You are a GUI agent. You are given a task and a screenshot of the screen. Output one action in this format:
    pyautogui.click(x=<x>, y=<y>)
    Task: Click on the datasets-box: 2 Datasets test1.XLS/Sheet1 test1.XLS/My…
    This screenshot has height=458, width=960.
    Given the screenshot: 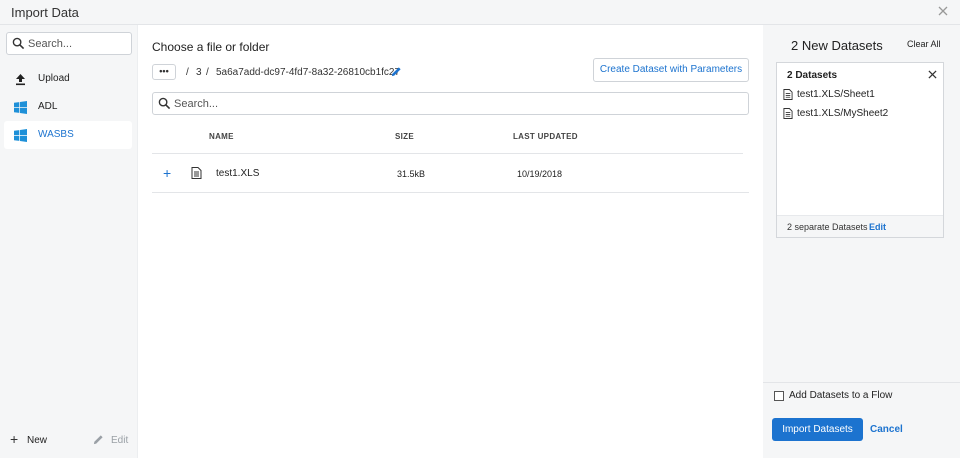 What is the action you would take?
    pyautogui.click(x=860, y=150)
    